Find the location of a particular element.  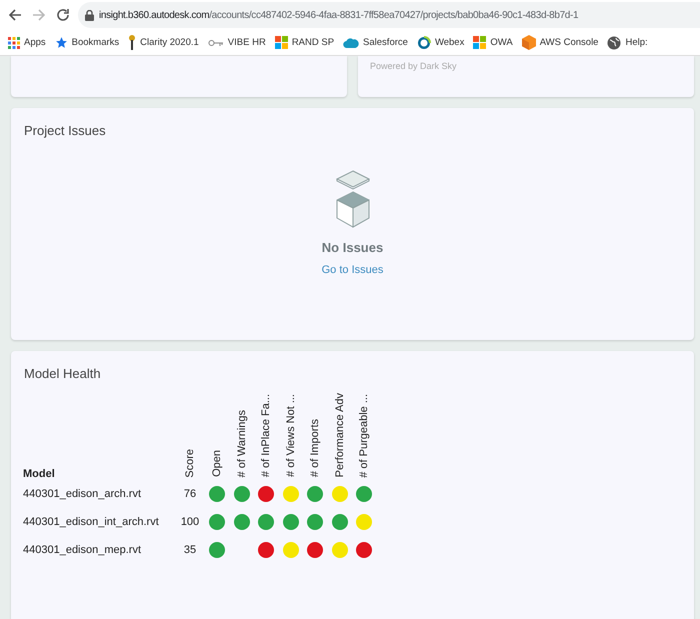

grid-icon is located at coordinates (14, 42).